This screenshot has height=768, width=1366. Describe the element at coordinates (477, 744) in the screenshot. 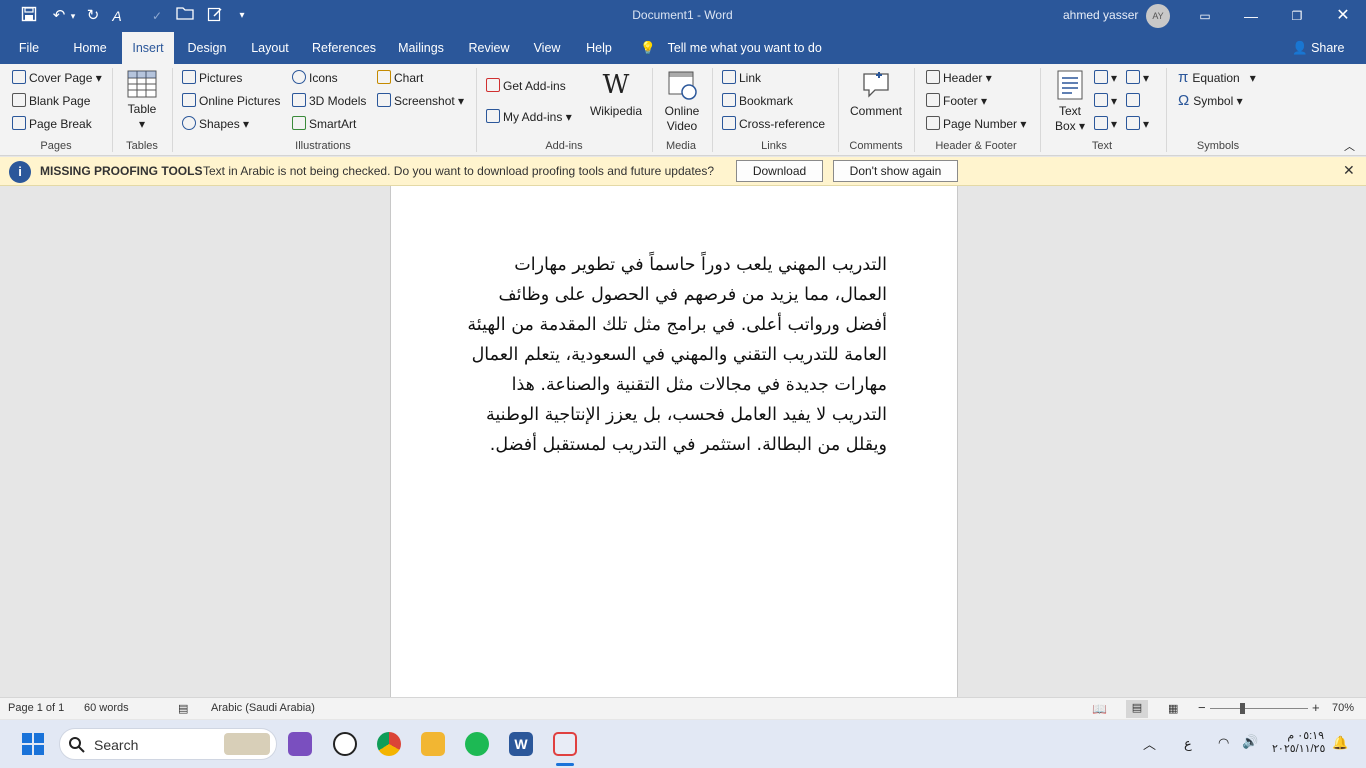

I see `spotify-icon` at that location.